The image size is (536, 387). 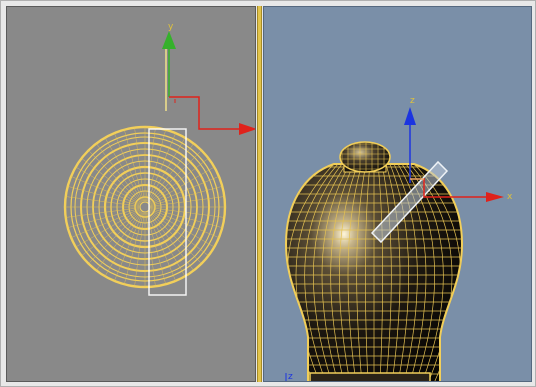 I want to click on y-axis-label: y, so click(x=171, y=27).